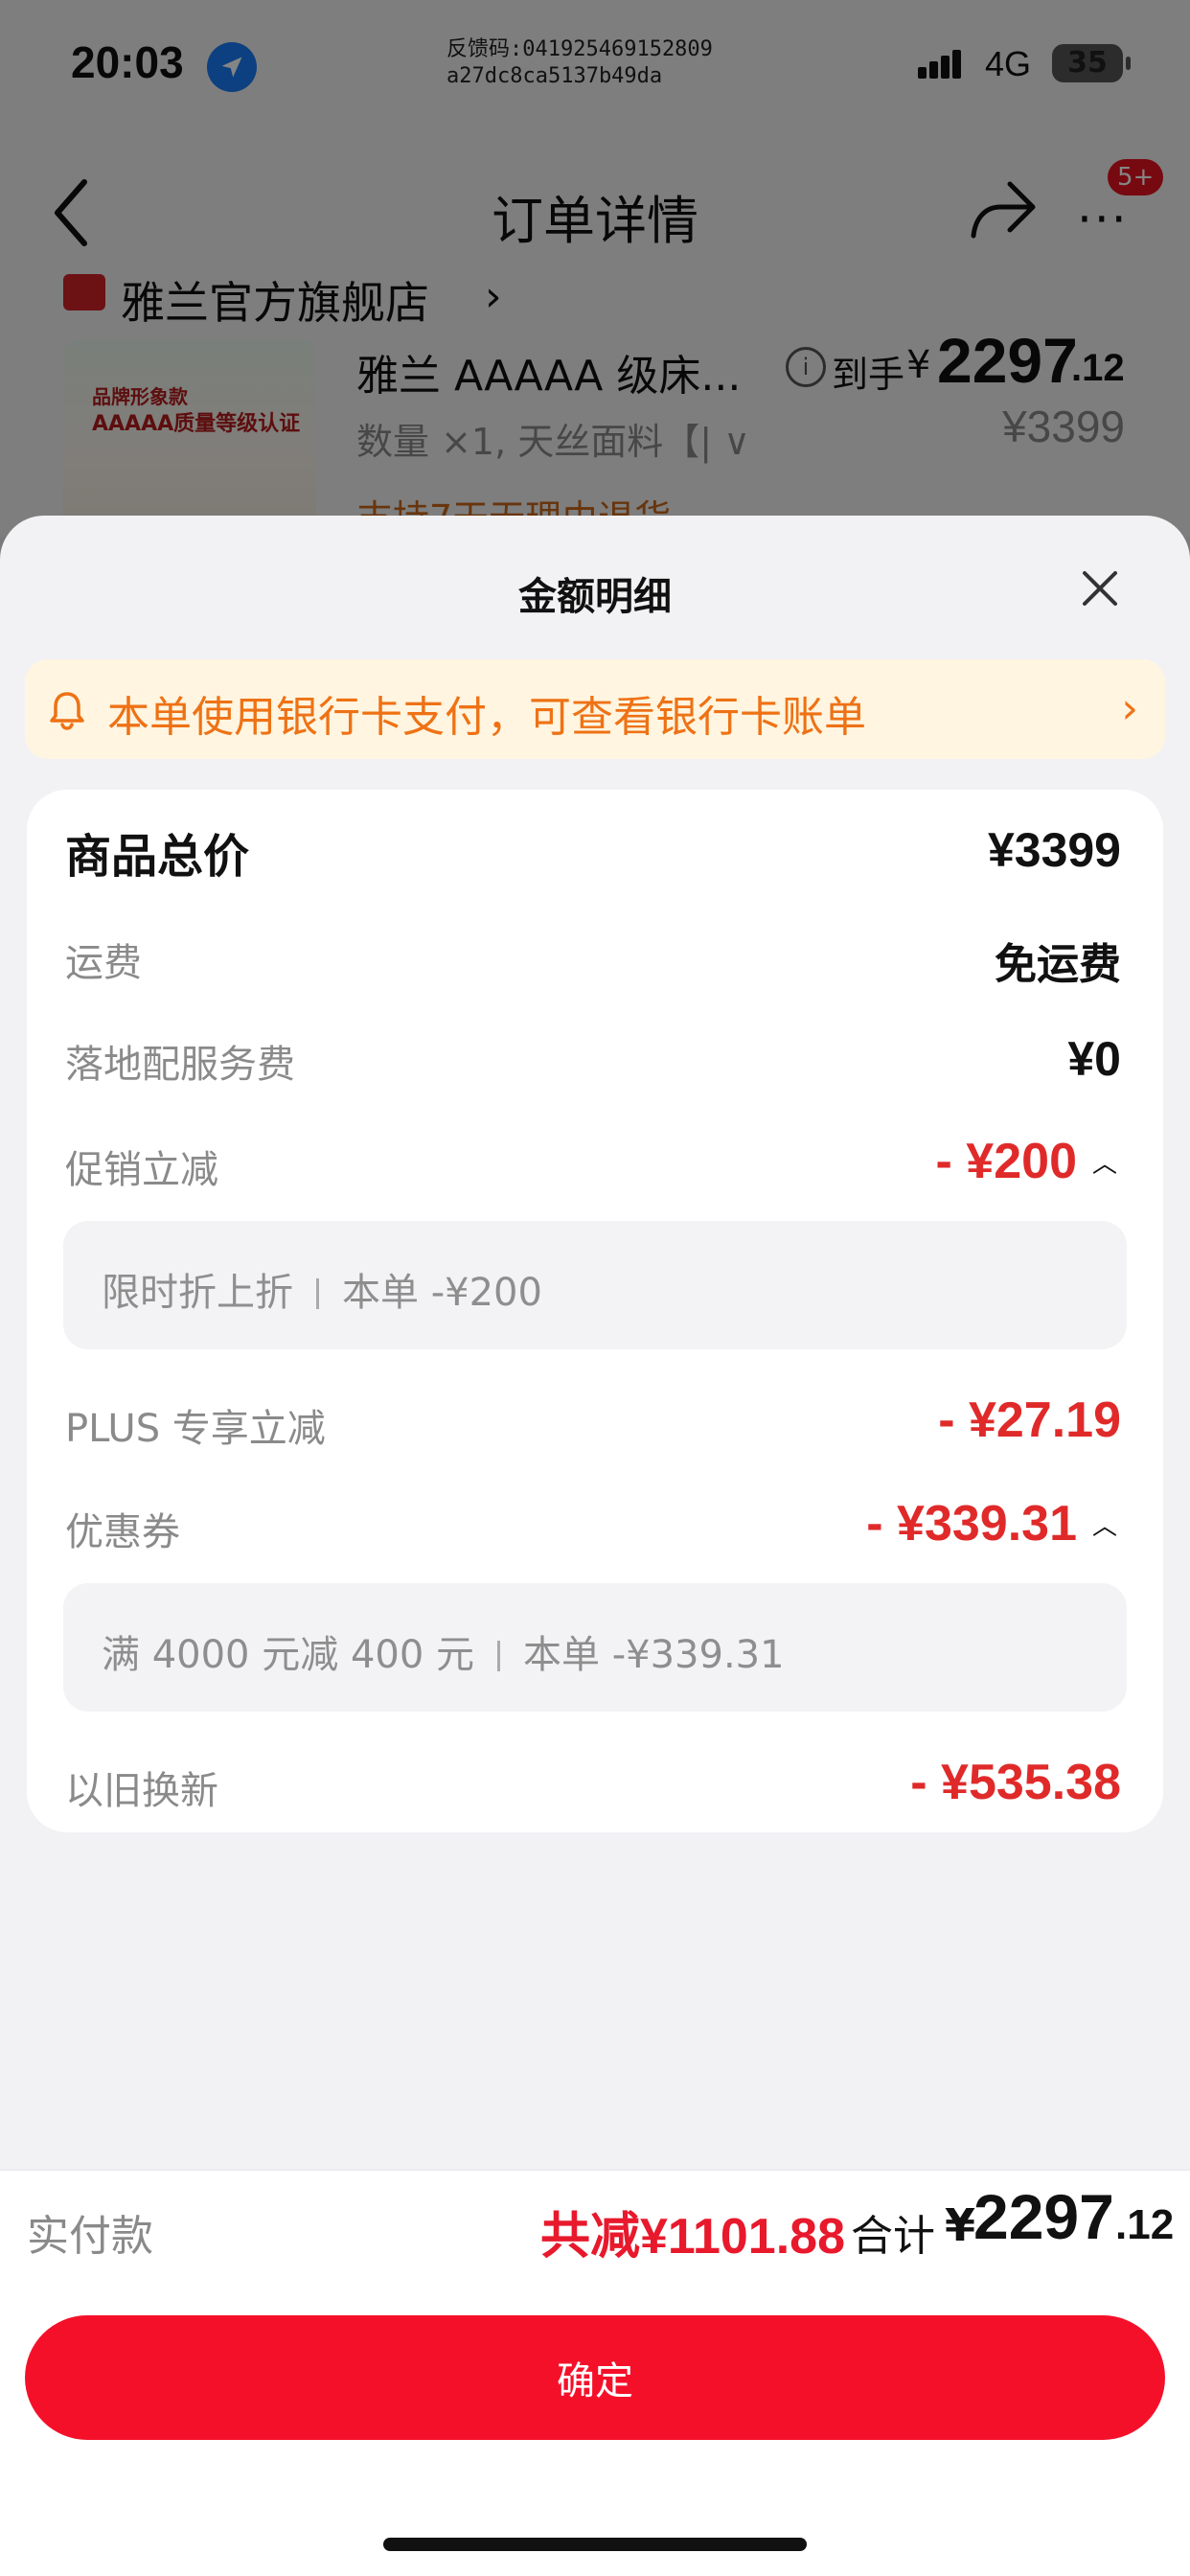 The image size is (1190, 2576). What do you see at coordinates (442, 1293) in the screenshot?
I see `promo-detail-amount: 本单 -¥200` at bounding box center [442, 1293].